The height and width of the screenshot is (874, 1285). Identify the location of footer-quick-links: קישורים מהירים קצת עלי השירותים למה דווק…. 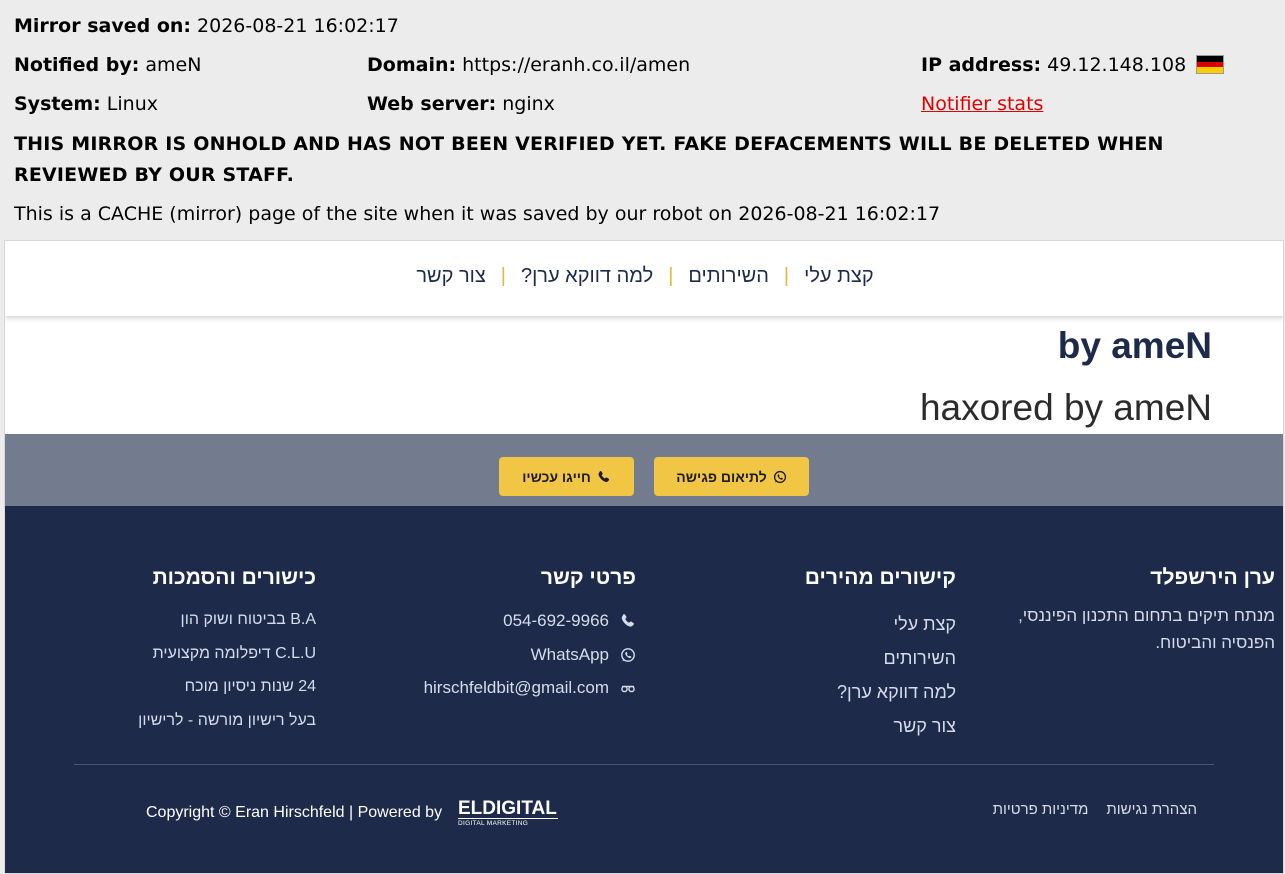
(836, 656).